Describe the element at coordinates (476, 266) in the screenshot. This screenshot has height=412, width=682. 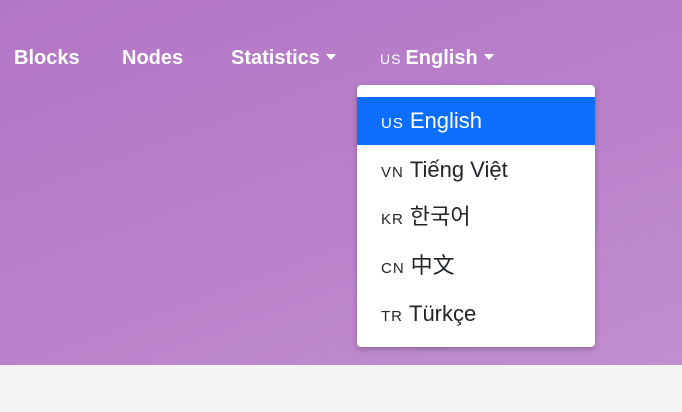
I see `language-option-chinese: cn 中文` at that location.